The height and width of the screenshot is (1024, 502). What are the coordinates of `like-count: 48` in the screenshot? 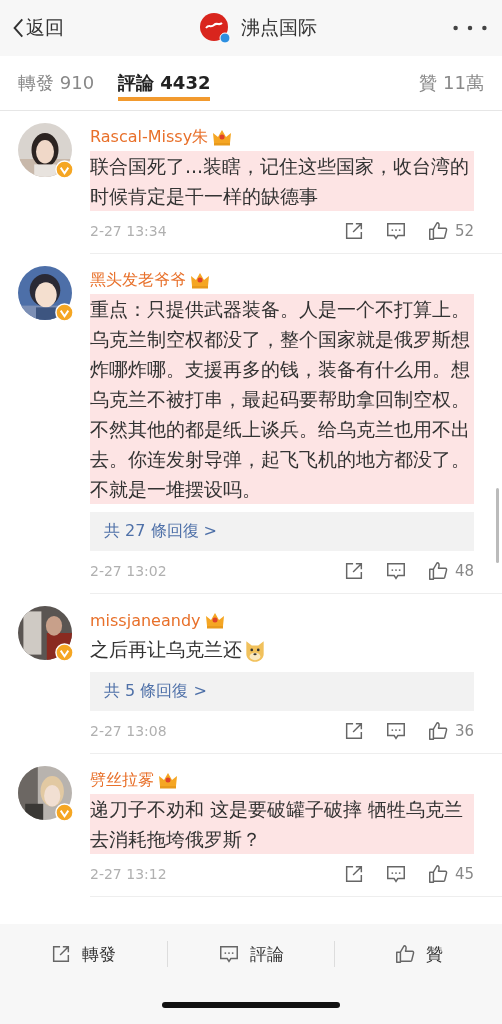 It's located at (464, 571).